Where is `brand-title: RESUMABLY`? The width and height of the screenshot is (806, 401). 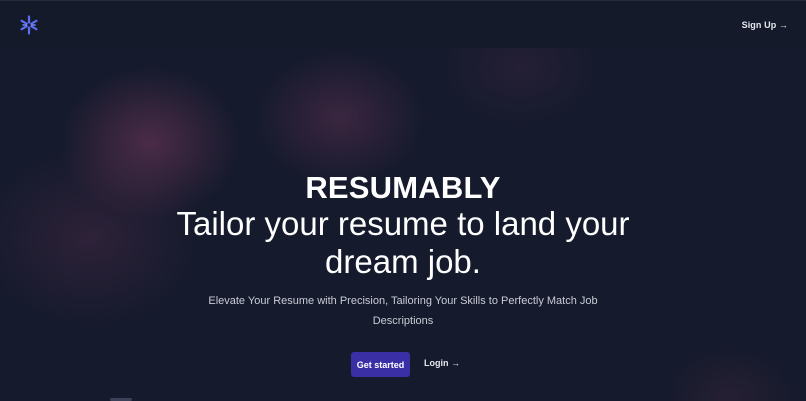
brand-title: RESUMABLY is located at coordinates (403, 187).